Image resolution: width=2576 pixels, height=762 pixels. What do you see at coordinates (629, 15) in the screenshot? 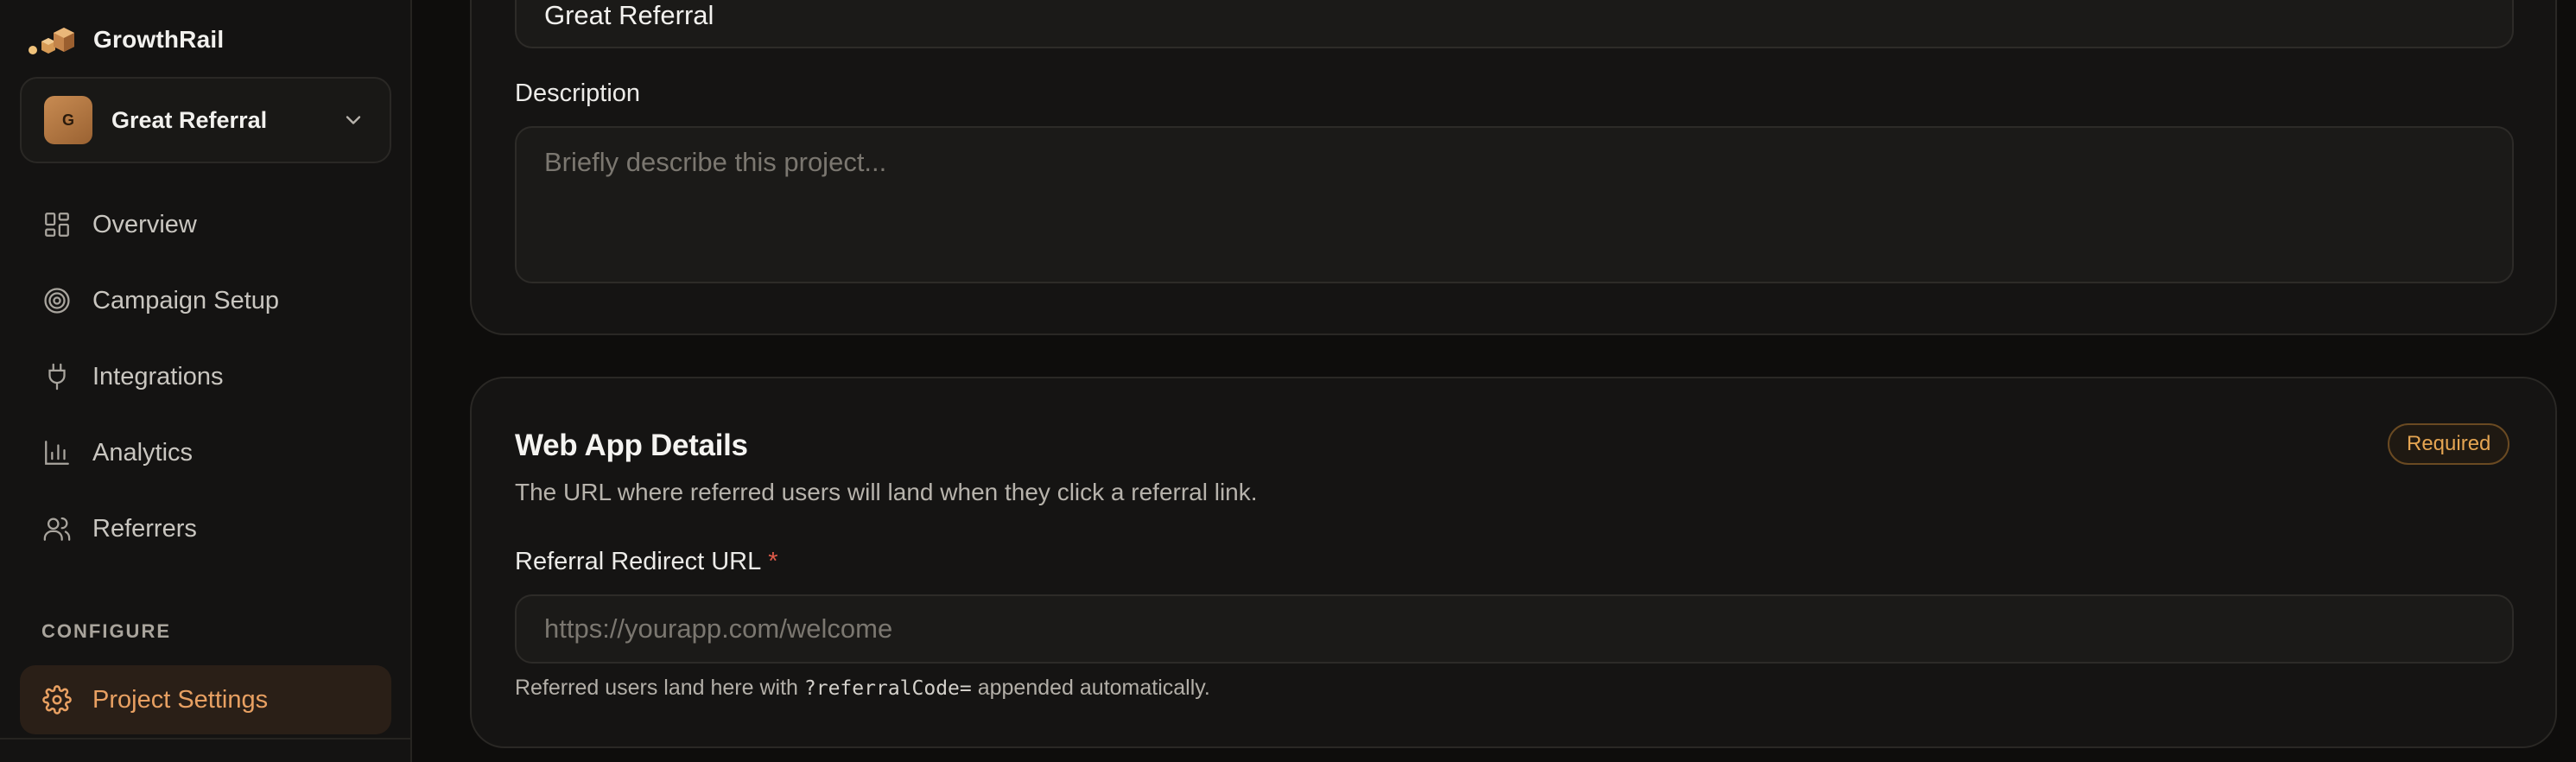
I see `project-name-value: Great Referral` at bounding box center [629, 15].